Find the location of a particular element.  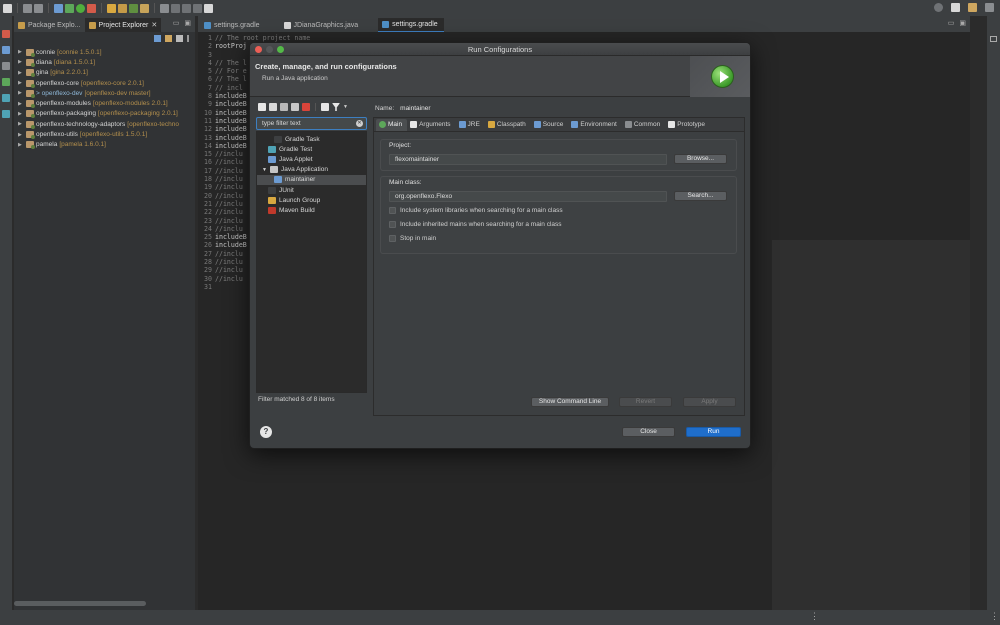

show-command-line-button: Show Command Line is located at coordinates (570, 402).